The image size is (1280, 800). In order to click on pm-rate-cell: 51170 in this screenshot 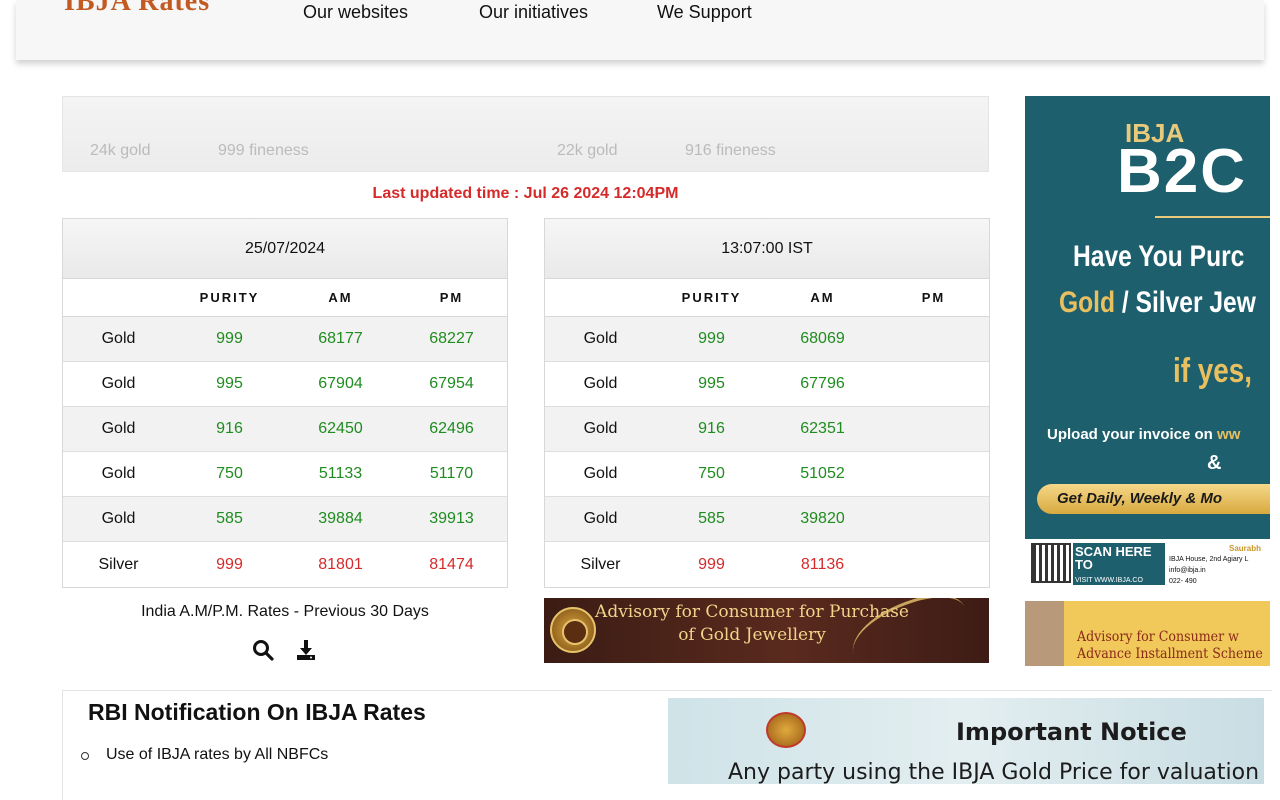, I will do `click(451, 473)`.